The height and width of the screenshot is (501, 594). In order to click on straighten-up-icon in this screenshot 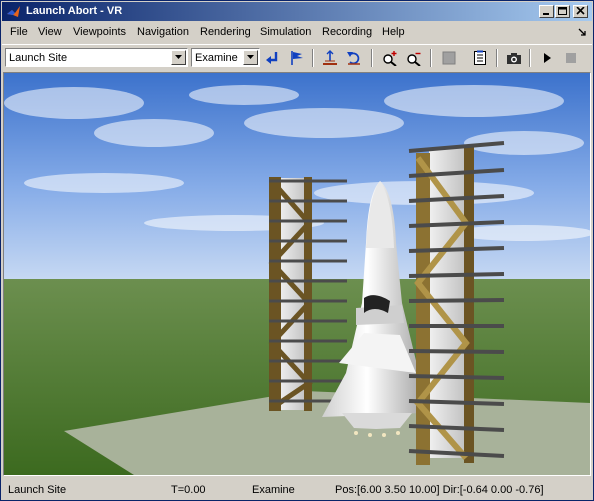, I will do `click(330, 57)`.